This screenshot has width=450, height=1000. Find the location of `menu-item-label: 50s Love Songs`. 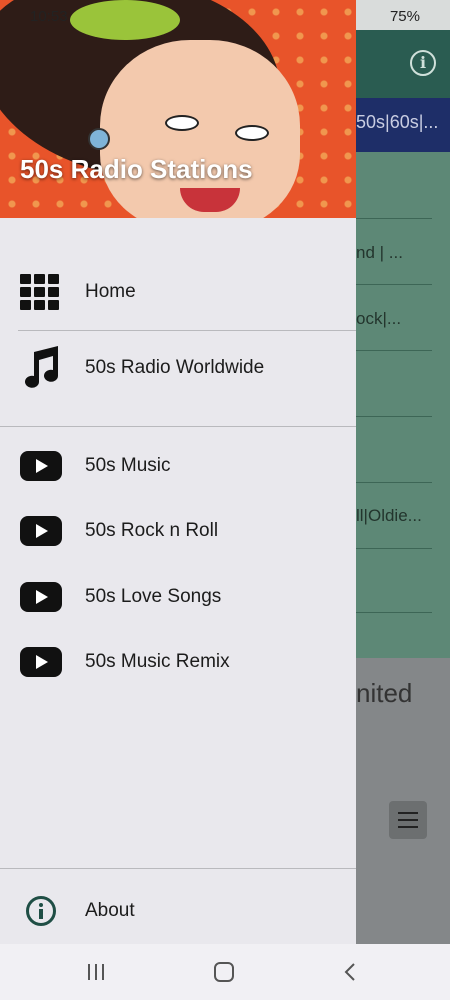

menu-item-label: 50s Love Songs is located at coordinates (153, 596).